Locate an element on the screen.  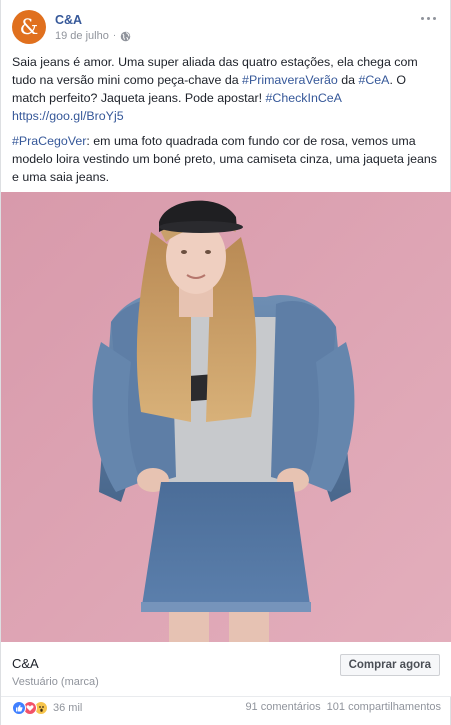
reaction-count: 36 mil is located at coordinates (68, 708).